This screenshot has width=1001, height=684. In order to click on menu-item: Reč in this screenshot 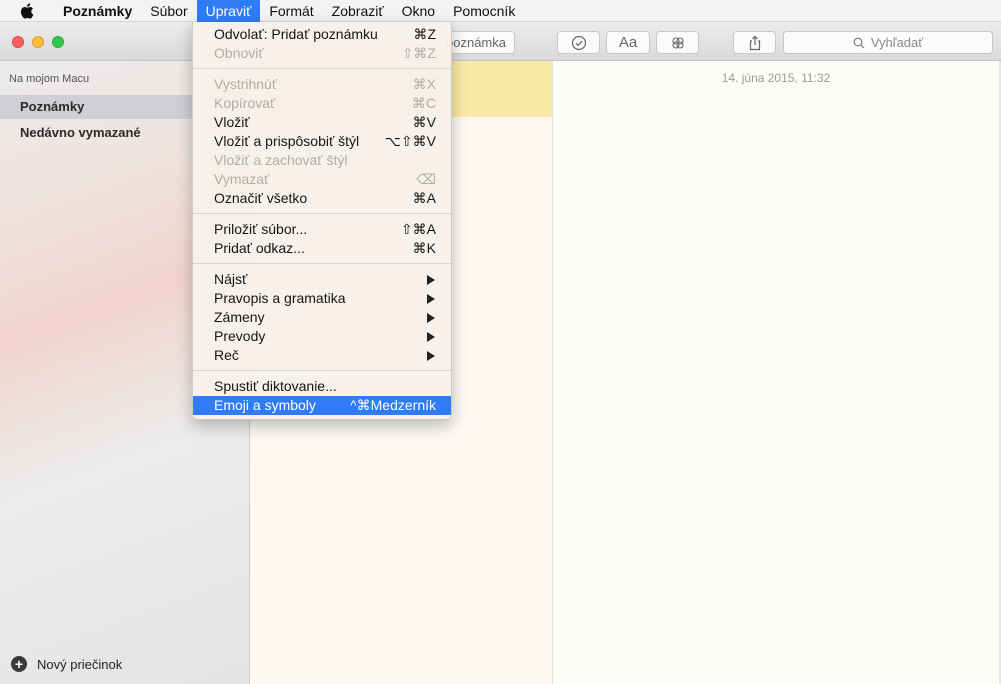, I will do `click(322, 355)`.